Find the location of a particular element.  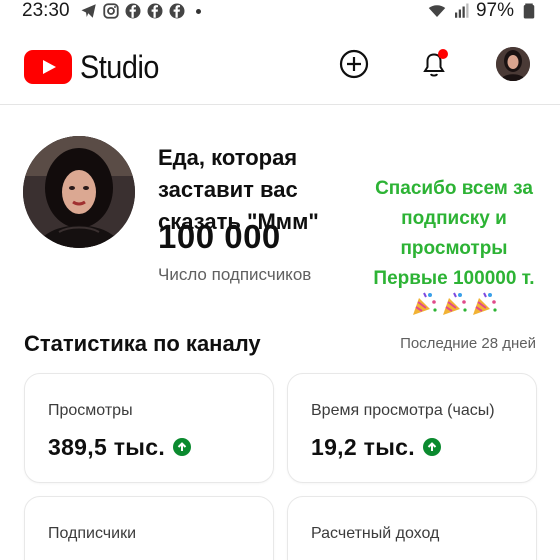

create-icon is located at coordinates (354, 64).